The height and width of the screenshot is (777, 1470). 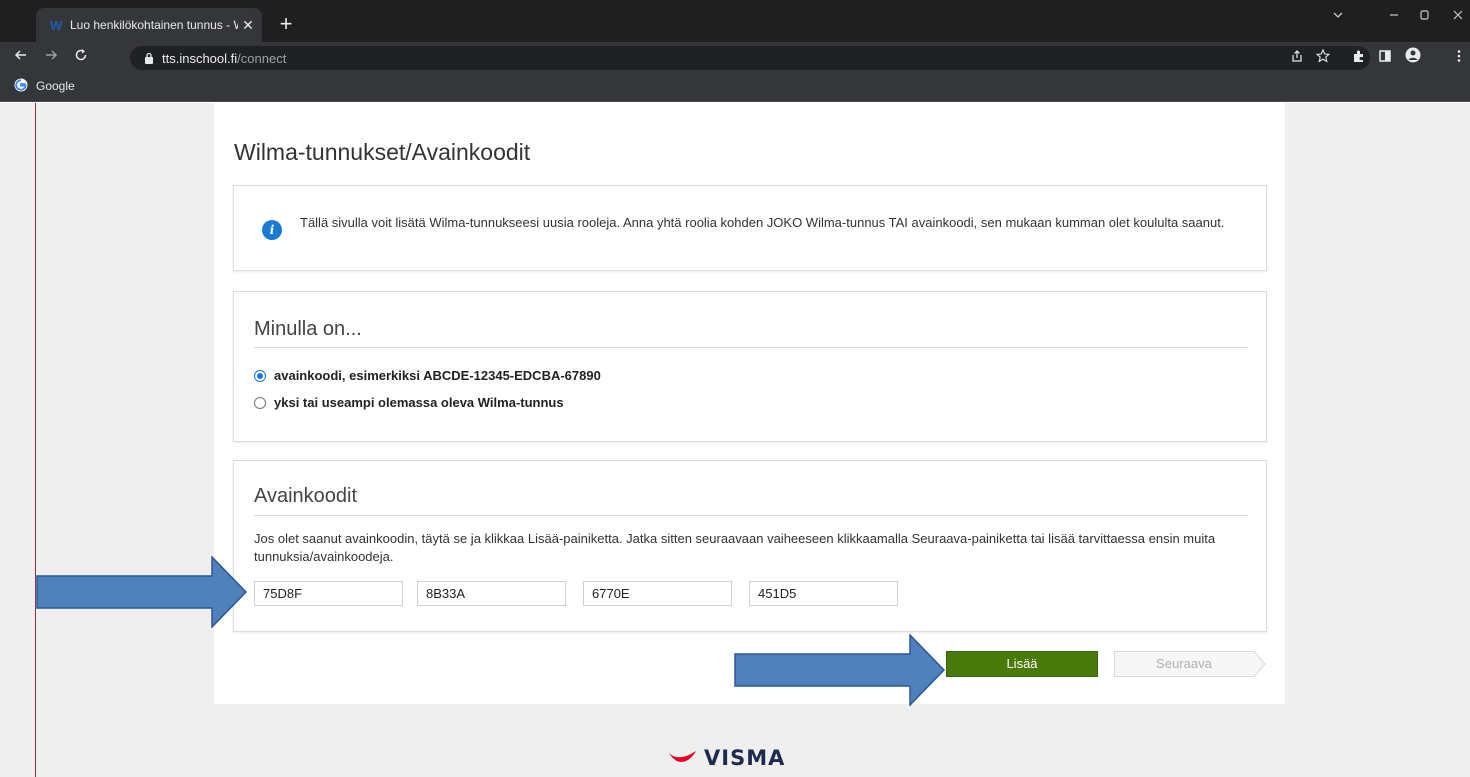 What do you see at coordinates (745, 758) in the screenshot?
I see `visma-wordmark: VISMA` at bounding box center [745, 758].